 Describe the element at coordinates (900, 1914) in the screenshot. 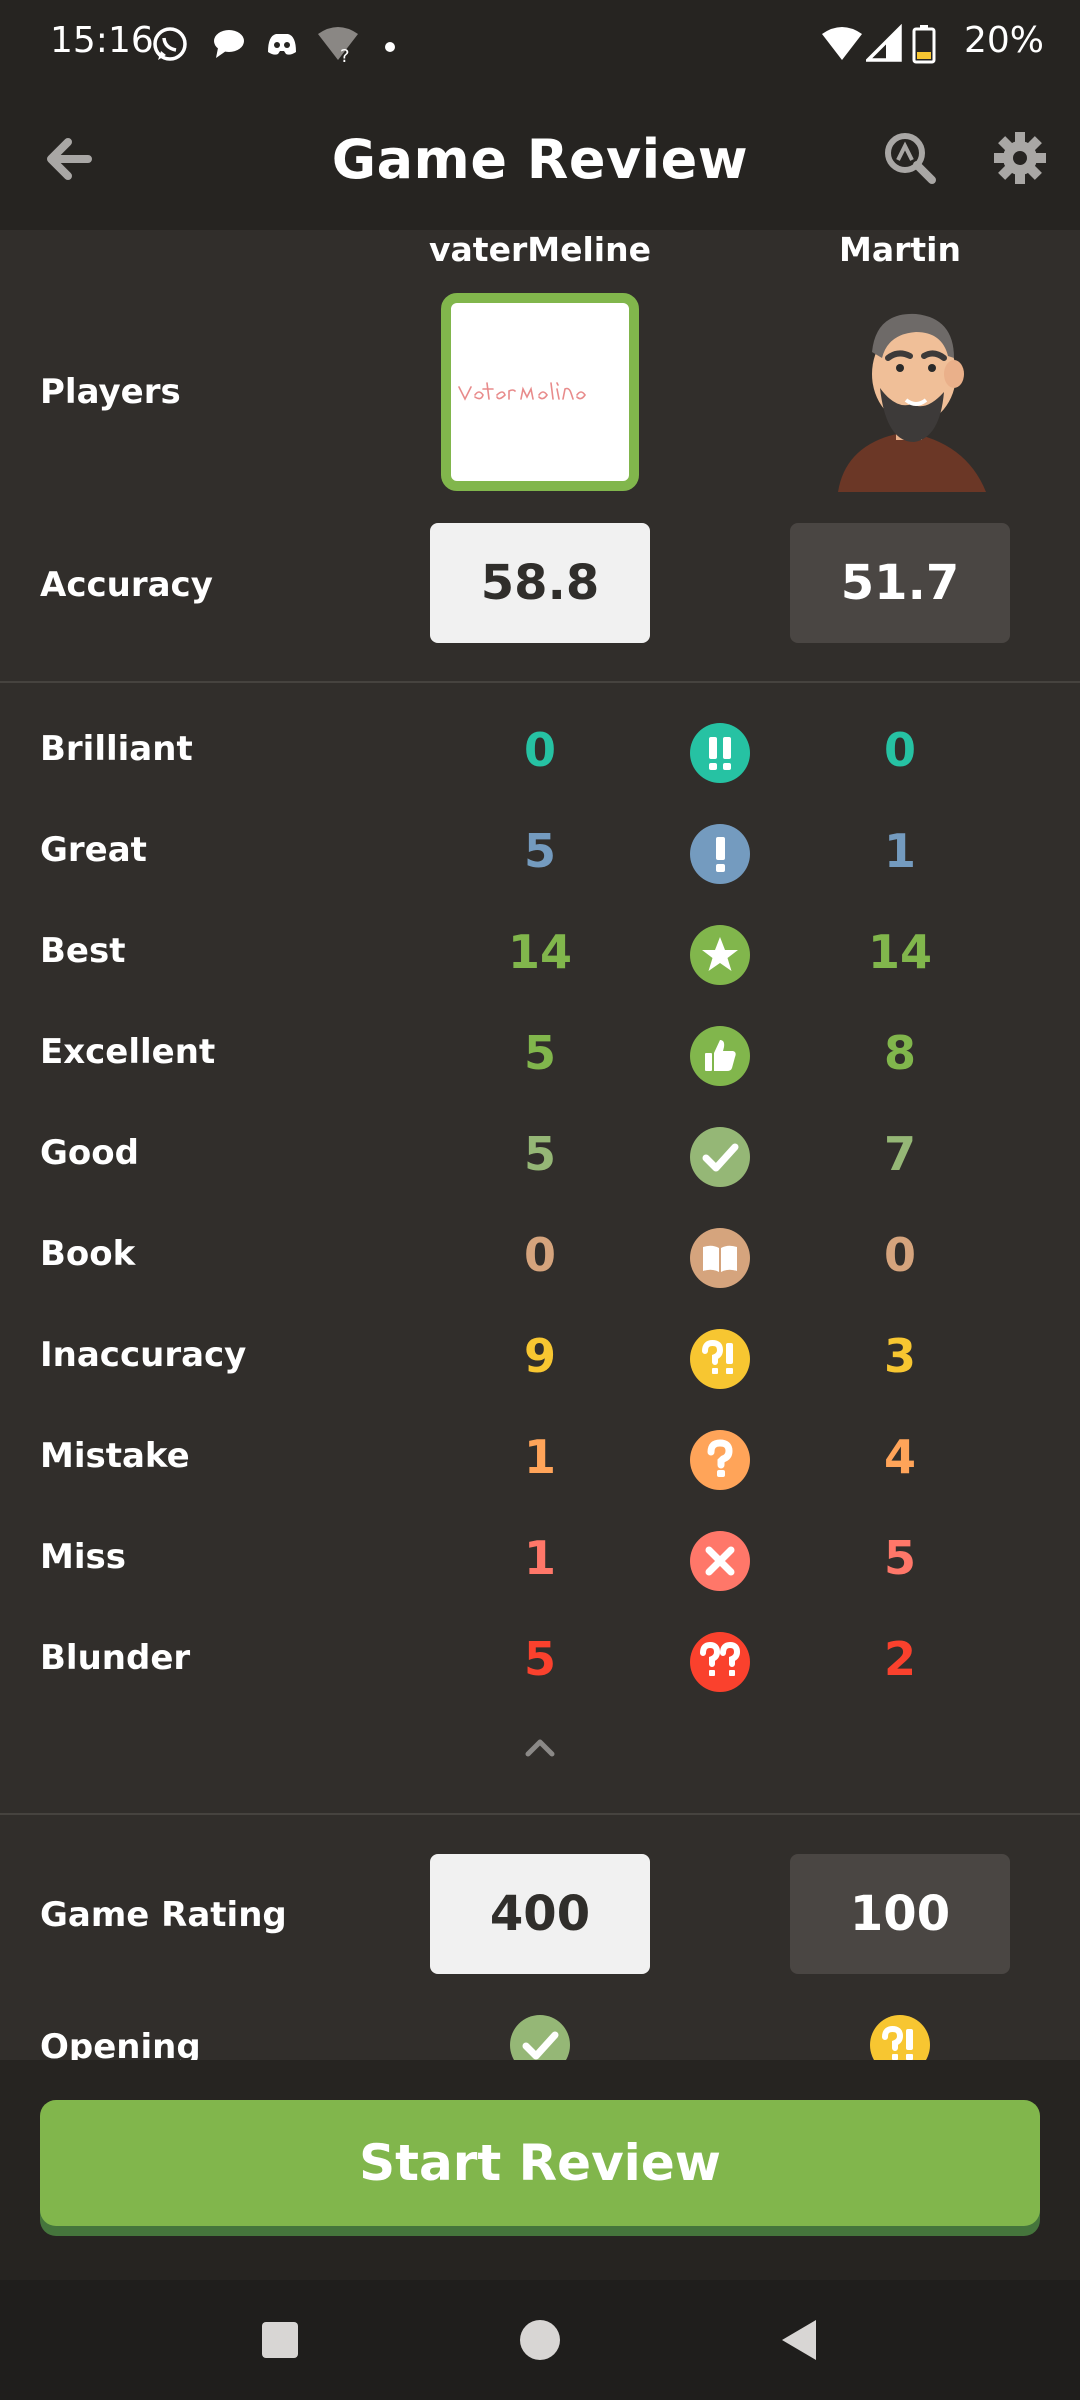

I see `black-game-rating: 100` at that location.